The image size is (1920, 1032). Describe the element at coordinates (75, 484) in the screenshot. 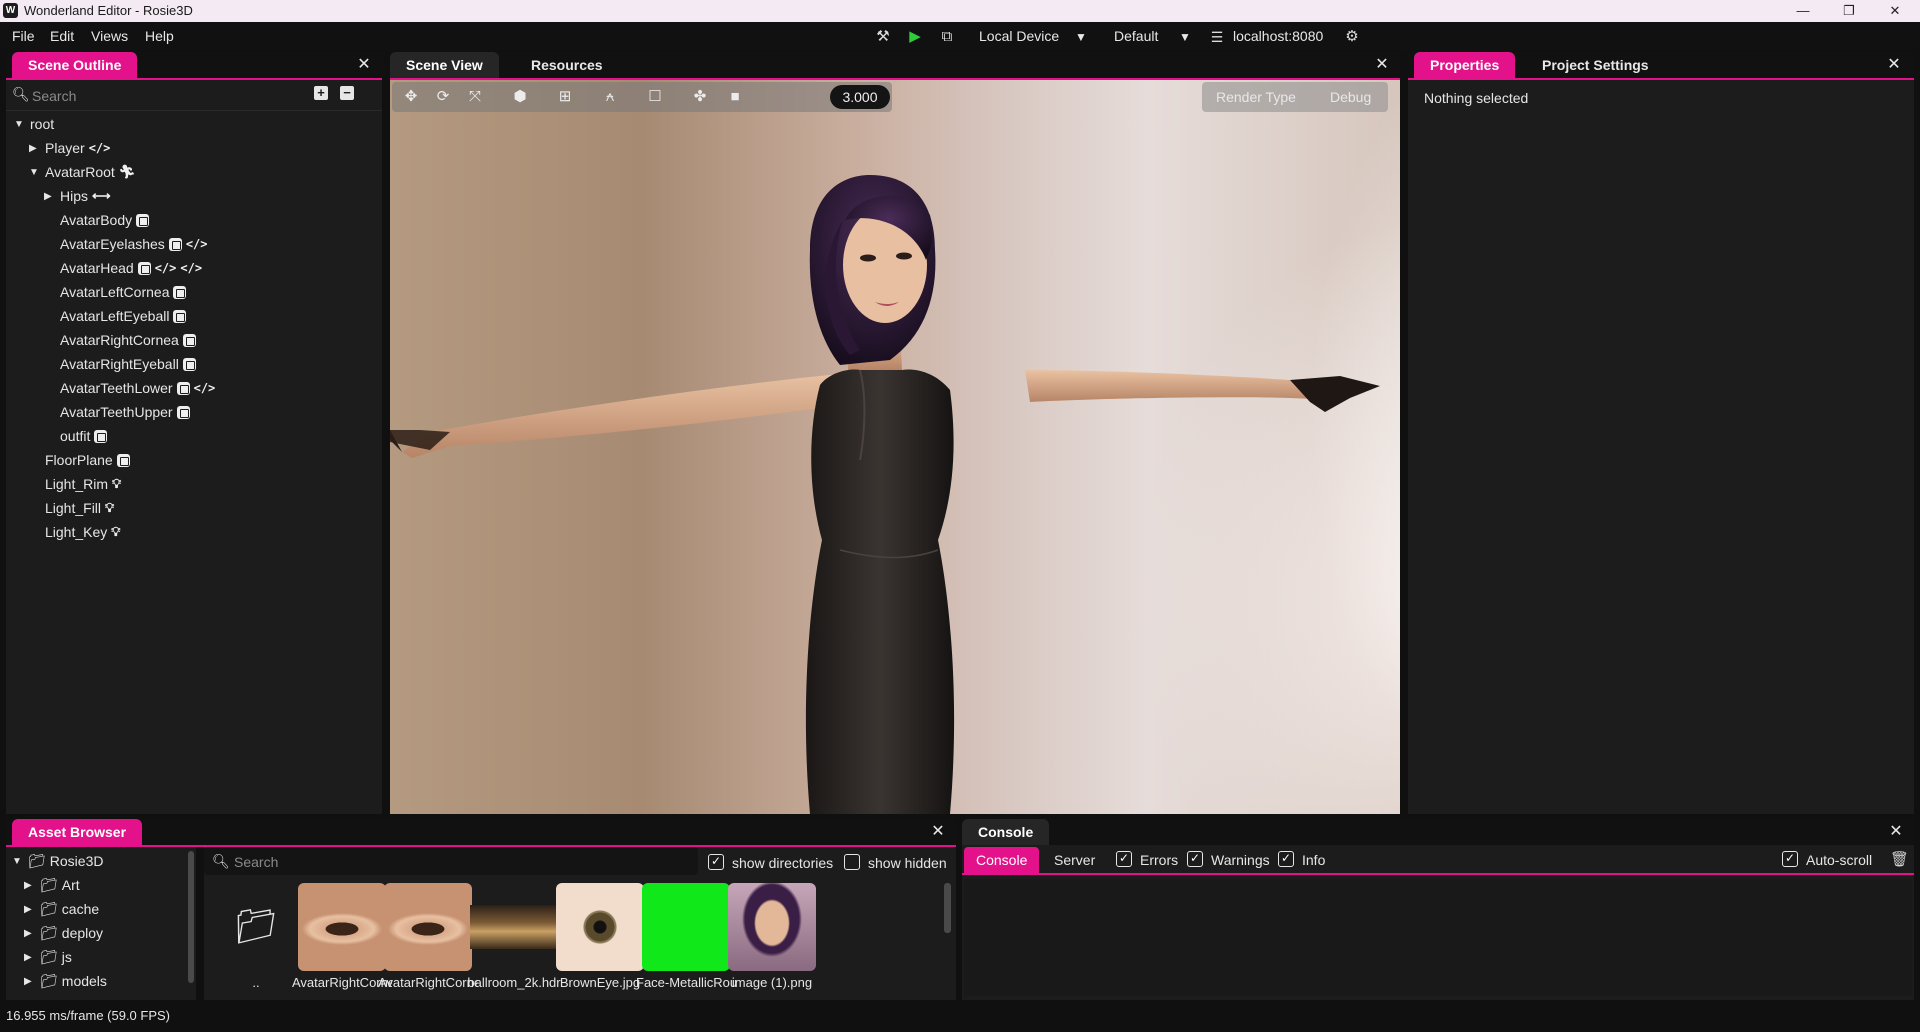

I see `tree-item: Light_Rim 💡︎` at that location.